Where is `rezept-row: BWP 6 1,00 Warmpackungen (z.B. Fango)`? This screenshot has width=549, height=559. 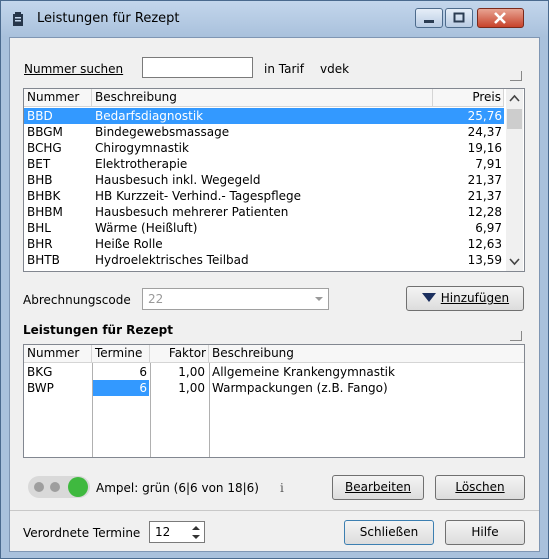
rezept-row: BWP 6 1,00 Warmpackungen (z.B. Fango) is located at coordinates (274, 388).